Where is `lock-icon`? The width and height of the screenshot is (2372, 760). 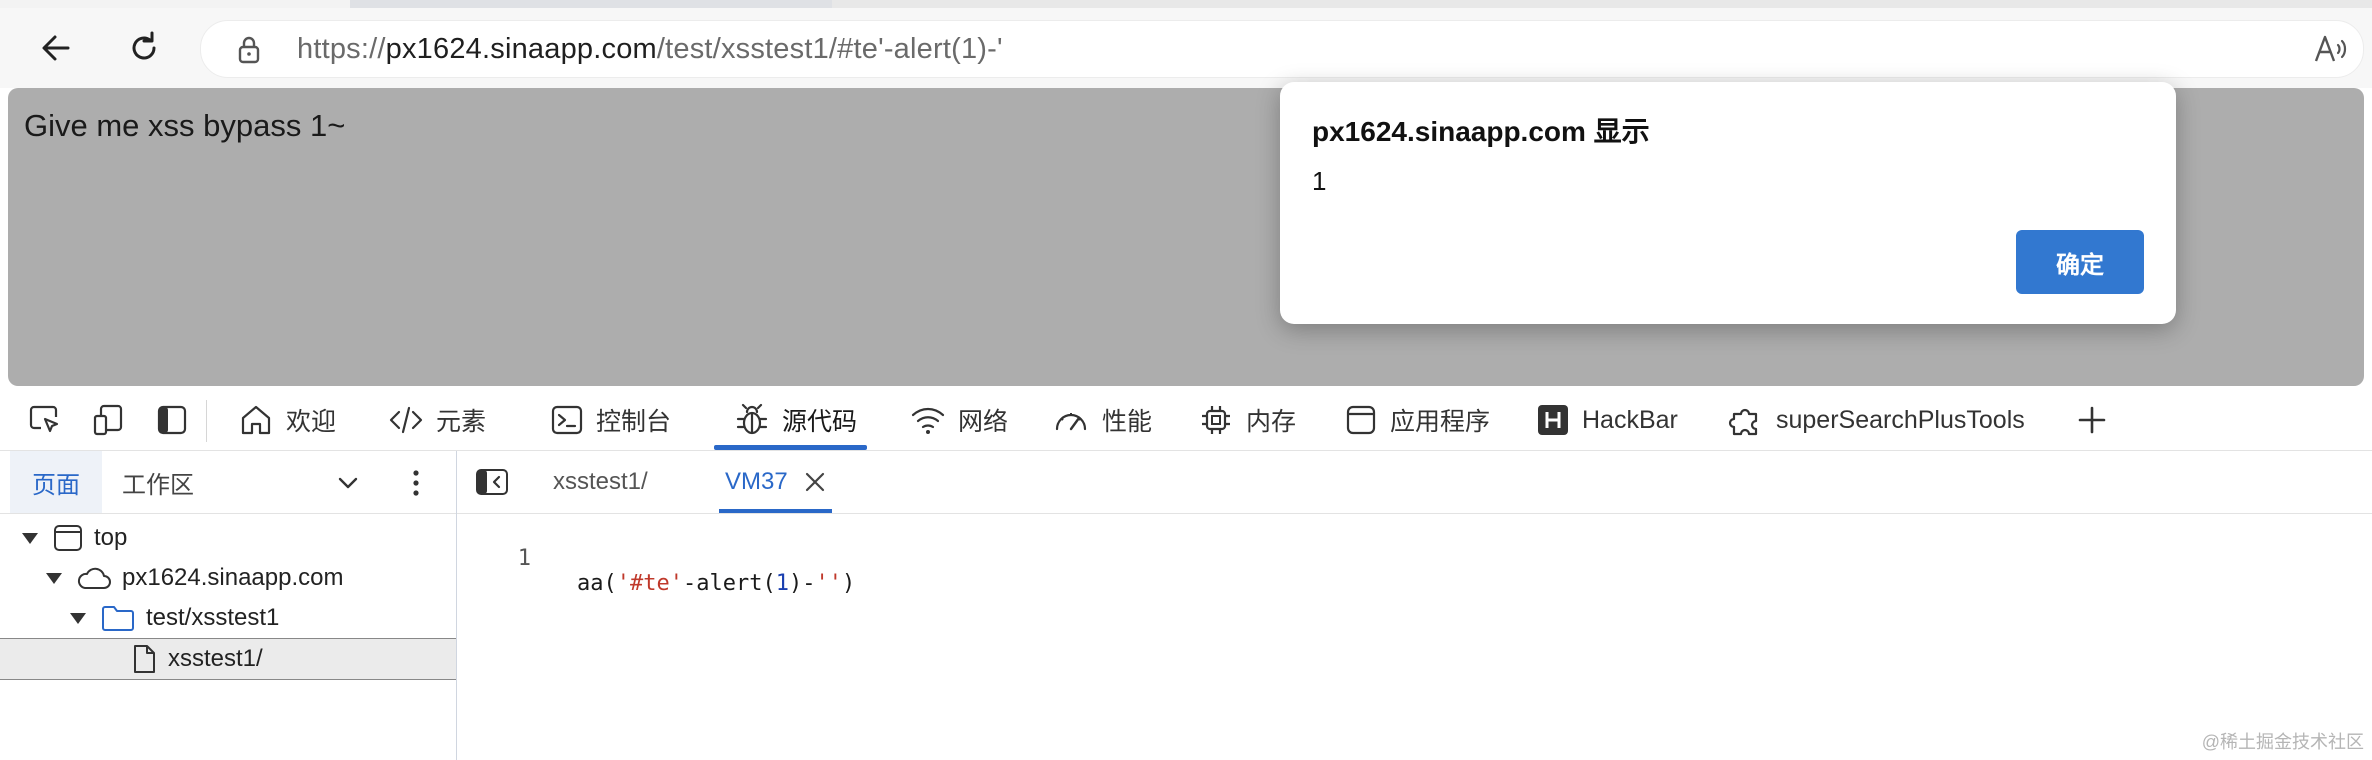
lock-icon is located at coordinates (249, 52).